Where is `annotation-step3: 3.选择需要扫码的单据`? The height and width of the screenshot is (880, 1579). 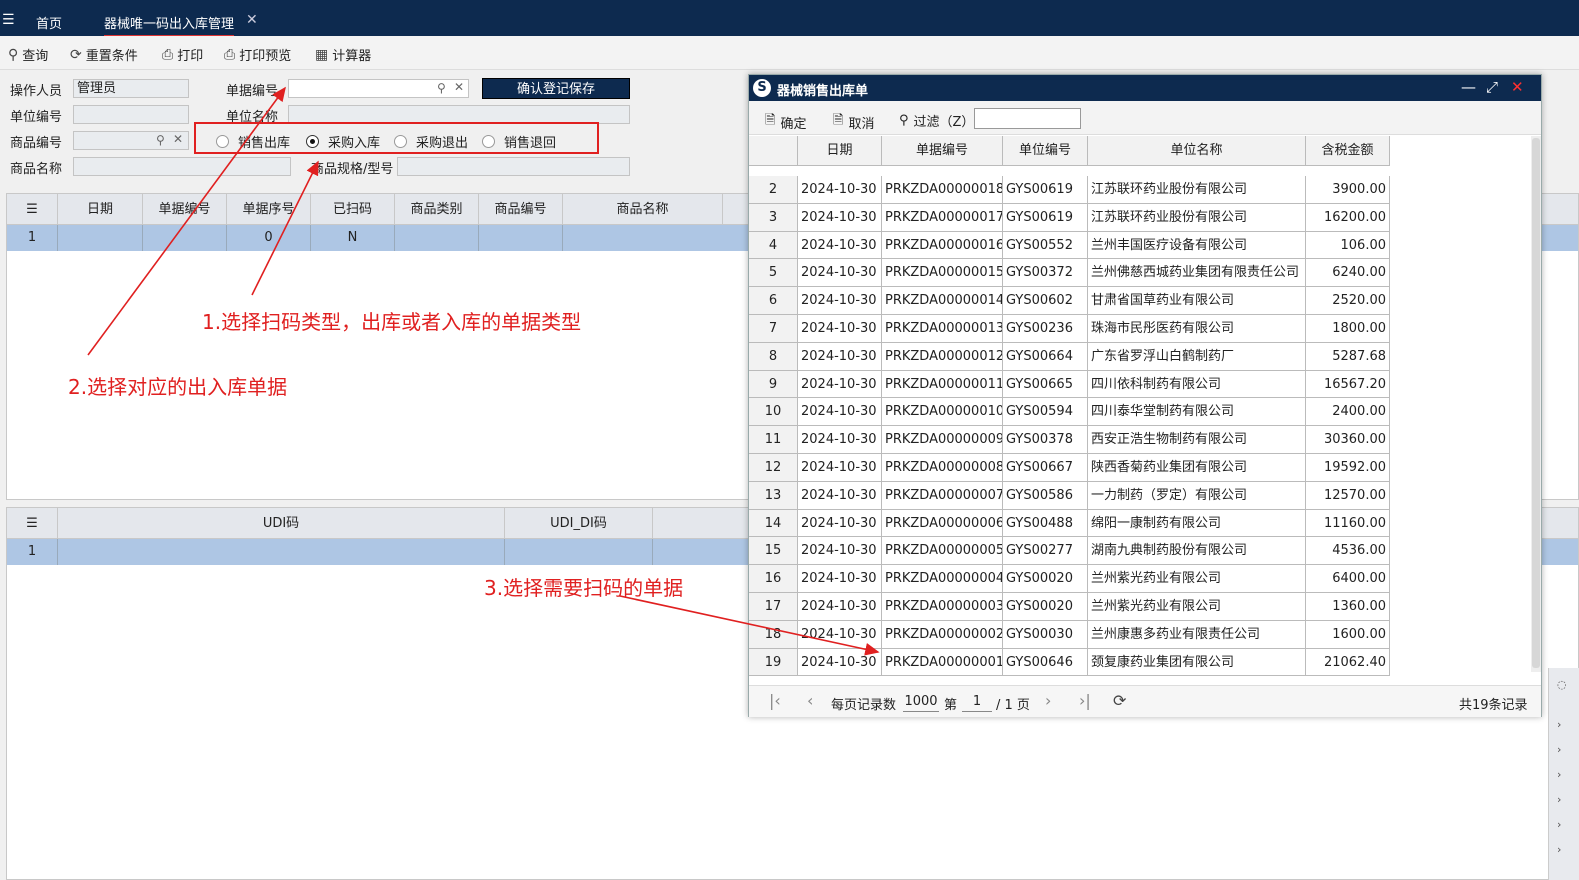 annotation-step3: 3.选择需要扫码的单据 is located at coordinates (584, 588).